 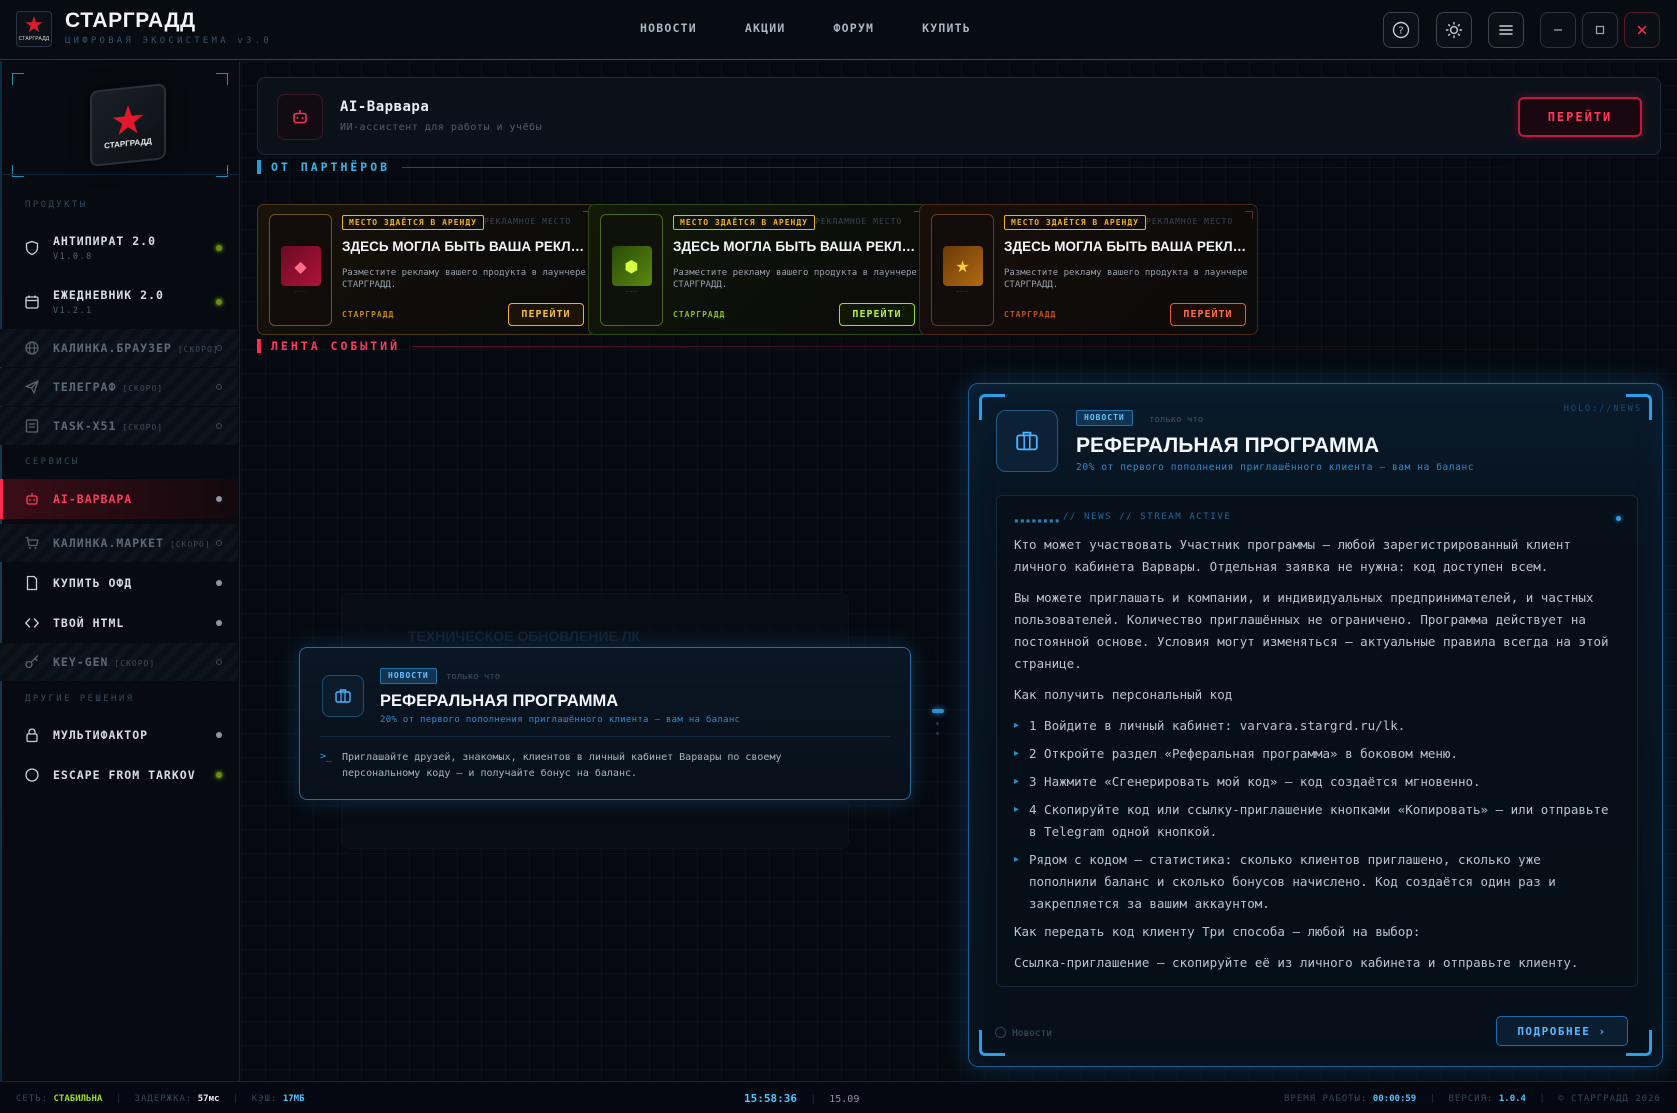 I want to click on clock-time: 15:58:36, so click(x=770, y=1098).